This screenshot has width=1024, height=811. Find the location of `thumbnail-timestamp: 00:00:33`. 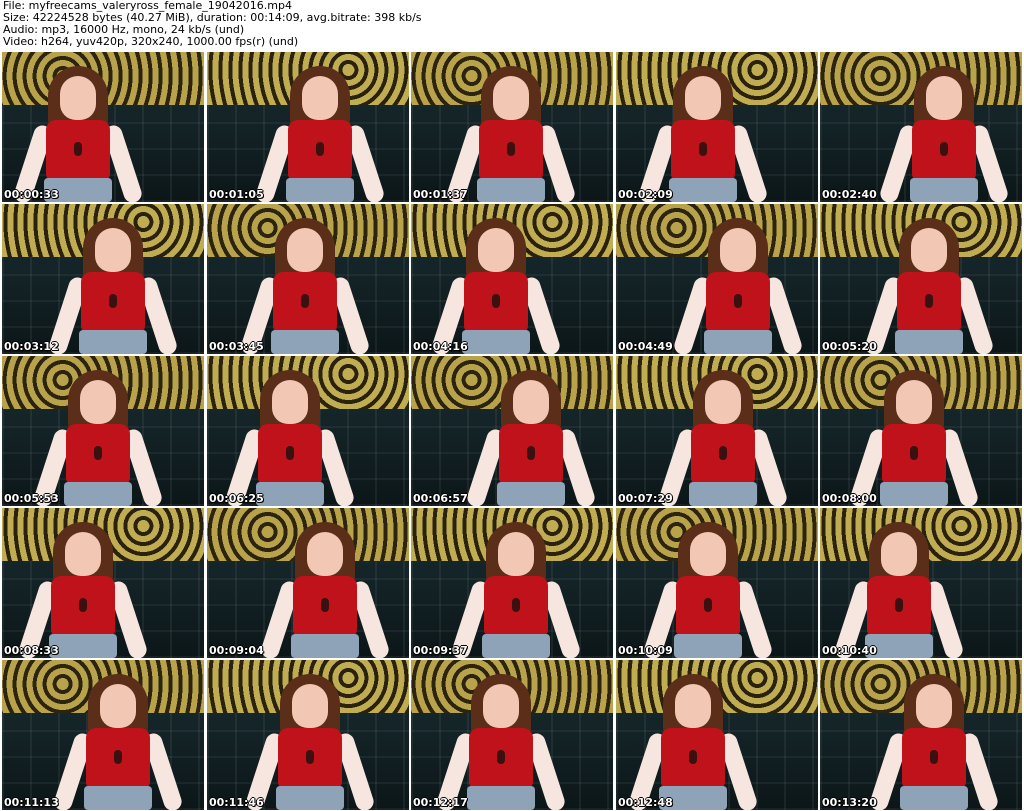

thumbnail-timestamp: 00:00:33 is located at coordinates (31, 194).